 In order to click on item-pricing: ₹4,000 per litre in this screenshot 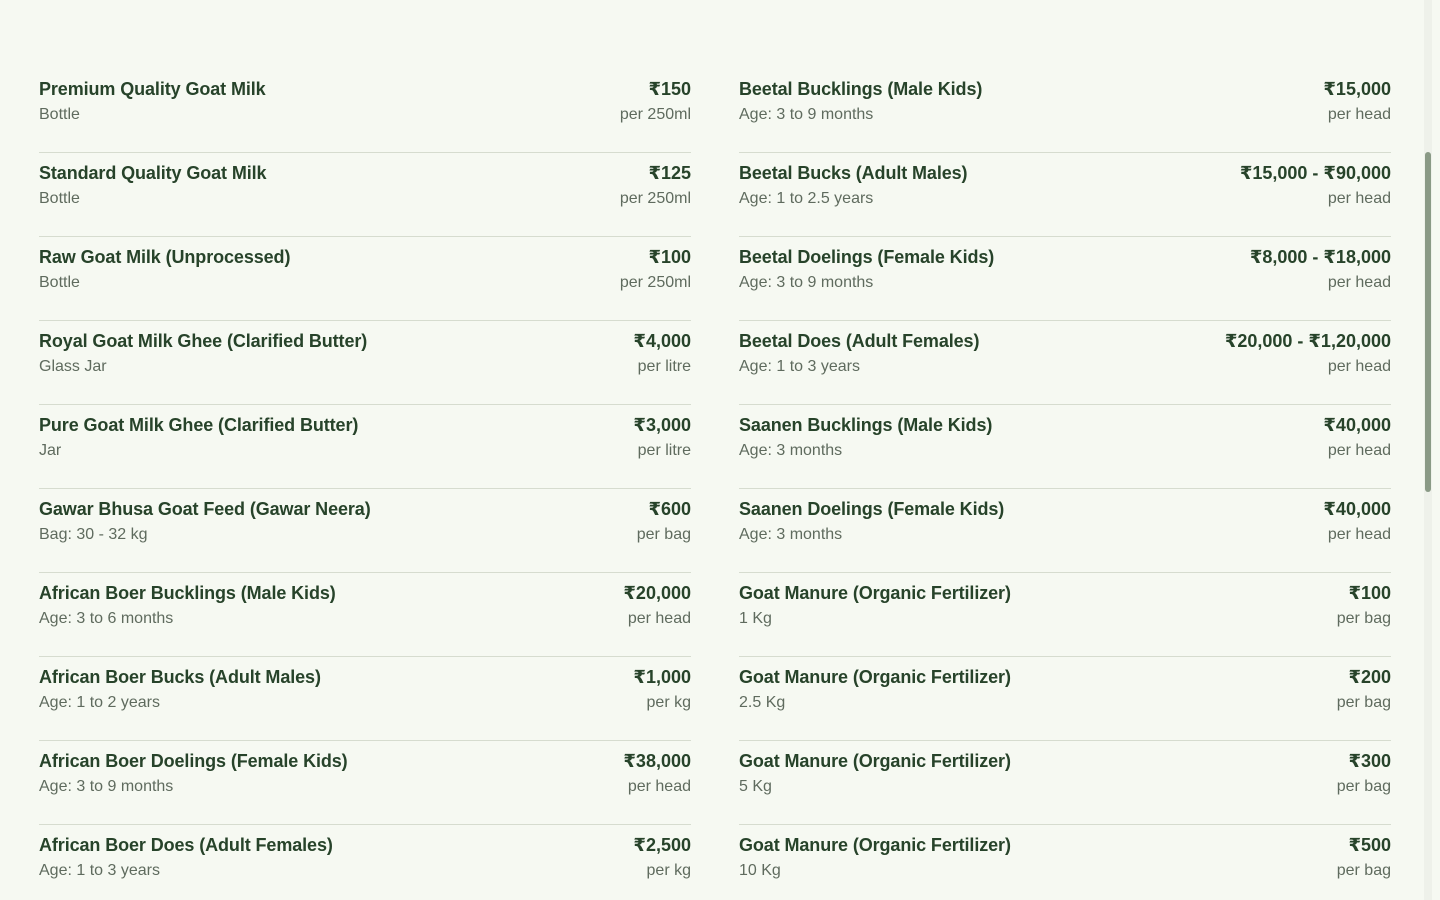, I will do `click(662, 353)`.